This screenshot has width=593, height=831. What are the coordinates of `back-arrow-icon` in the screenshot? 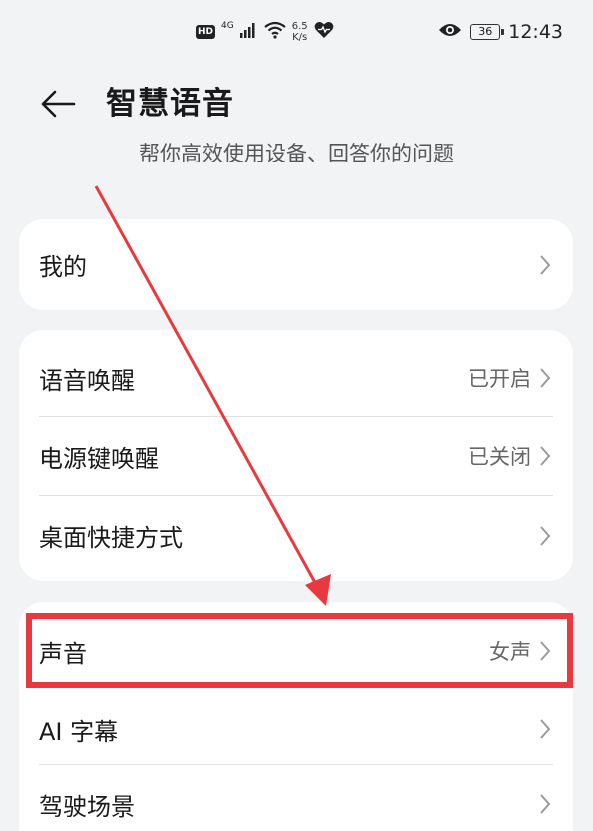 It's located at (58, 104).